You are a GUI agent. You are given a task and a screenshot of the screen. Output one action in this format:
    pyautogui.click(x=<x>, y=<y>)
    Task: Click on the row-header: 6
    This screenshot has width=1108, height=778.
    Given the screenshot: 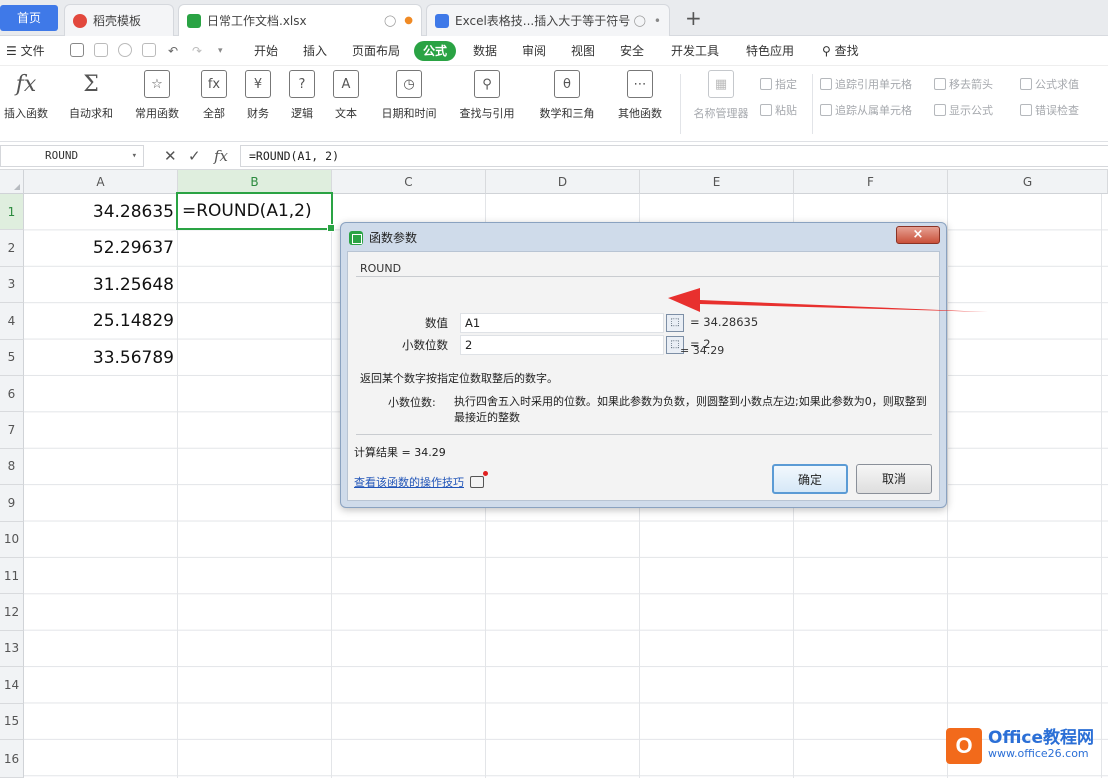 What is the action you would take?
    pyautogui.click(x=12, y=394)
    